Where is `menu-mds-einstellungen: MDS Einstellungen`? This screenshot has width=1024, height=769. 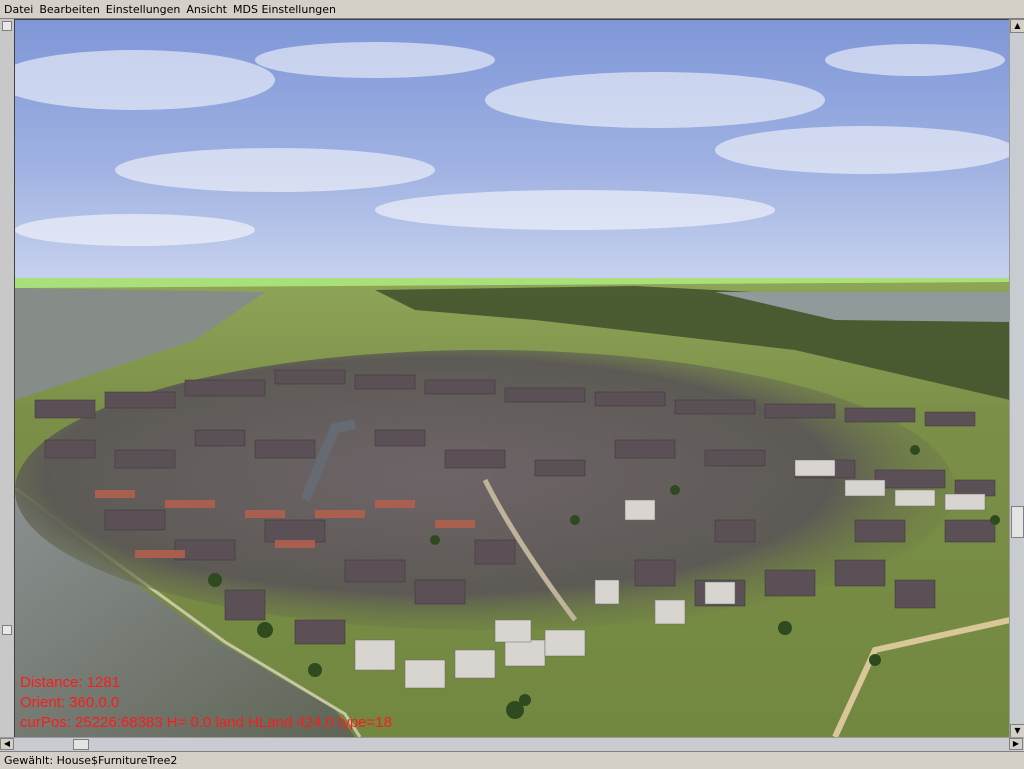
menu-mds-einstellungen: MDS Einstellungen is located at coordinates (284, 9).